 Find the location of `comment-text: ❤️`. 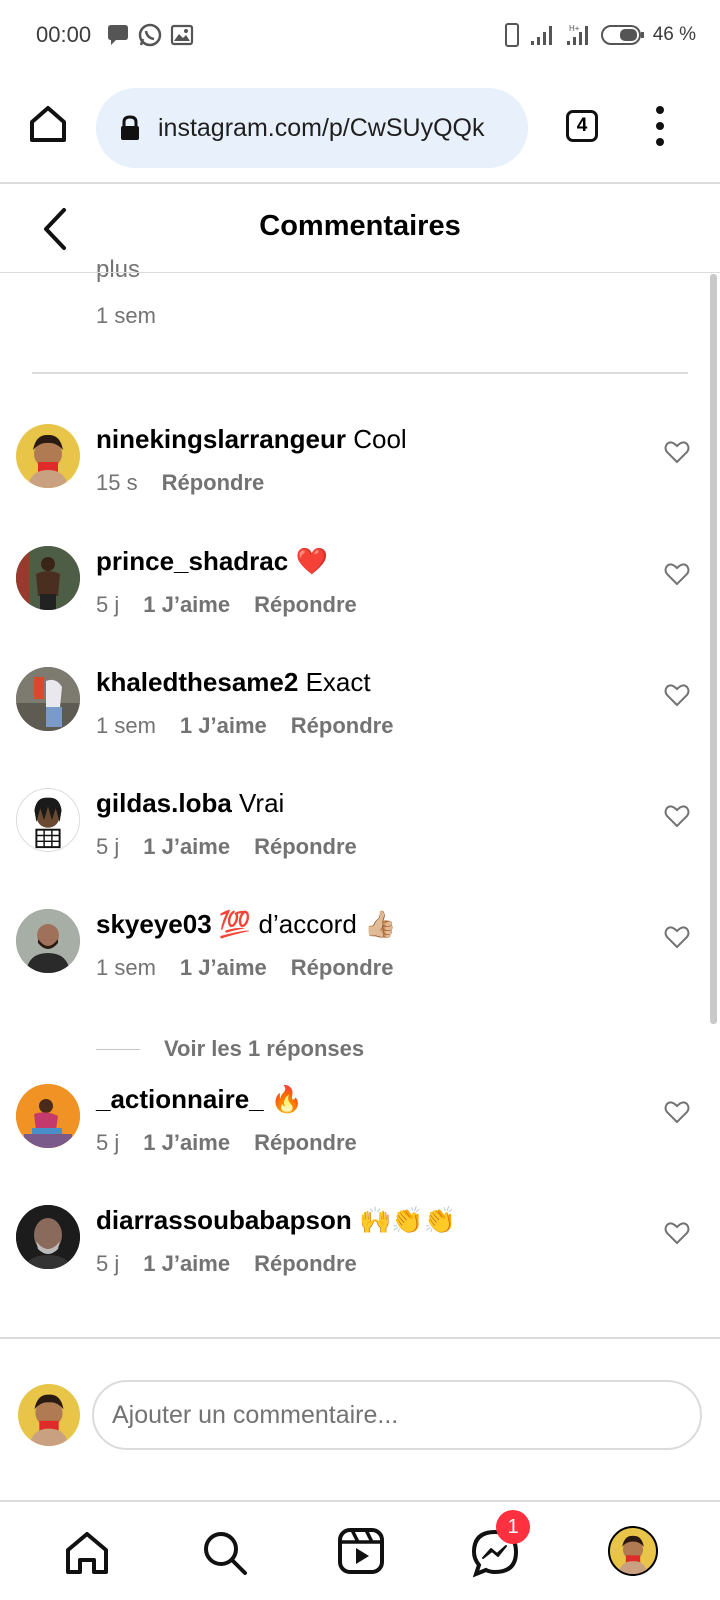

comment-text: ❤️ is located at coordinates (311, 561).